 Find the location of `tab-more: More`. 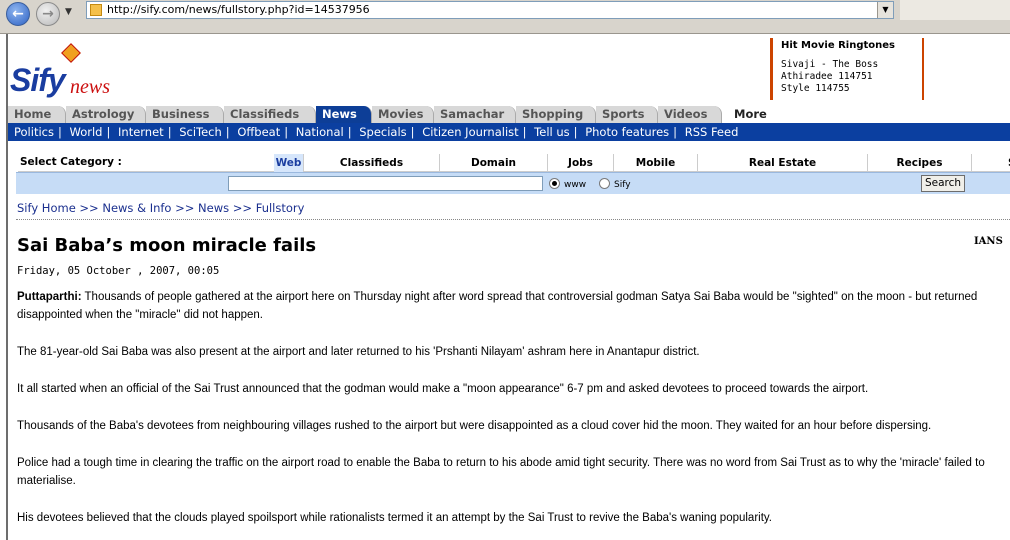

tab-more: More is located at coordinates (753, 114).